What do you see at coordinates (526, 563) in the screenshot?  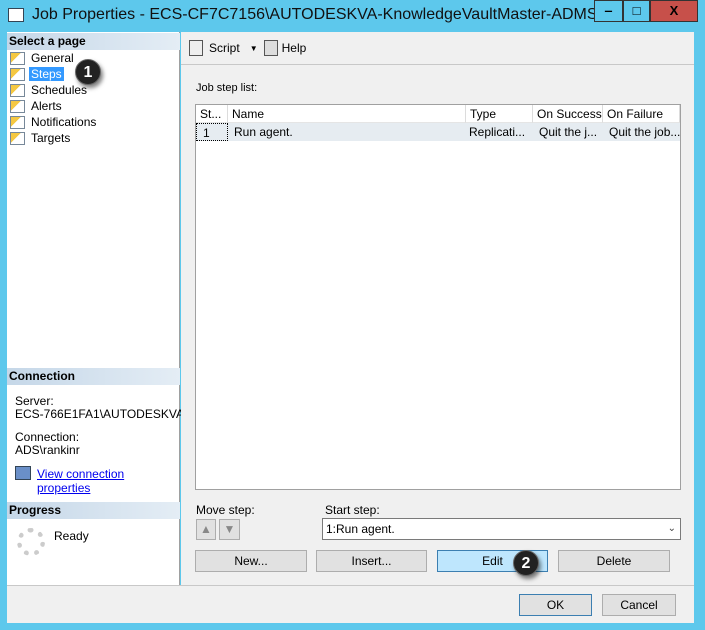 I see `annotation-badge-2: 2` at bounding box center [526, 563].